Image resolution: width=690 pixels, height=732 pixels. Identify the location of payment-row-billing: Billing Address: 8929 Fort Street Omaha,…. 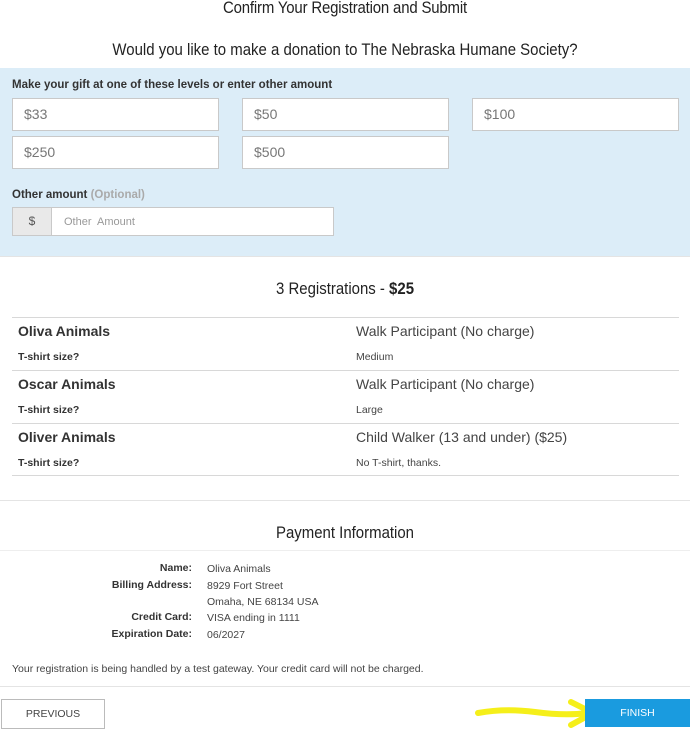
(345, 595).